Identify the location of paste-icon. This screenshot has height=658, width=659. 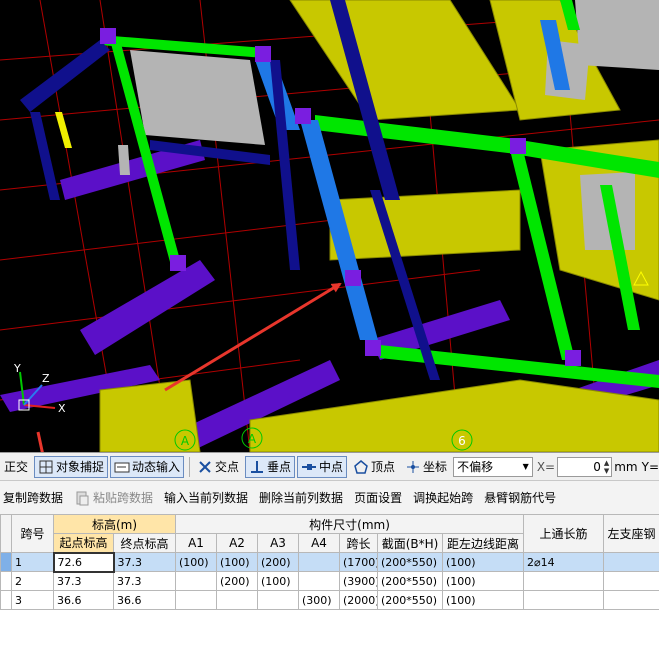
(82, 498).